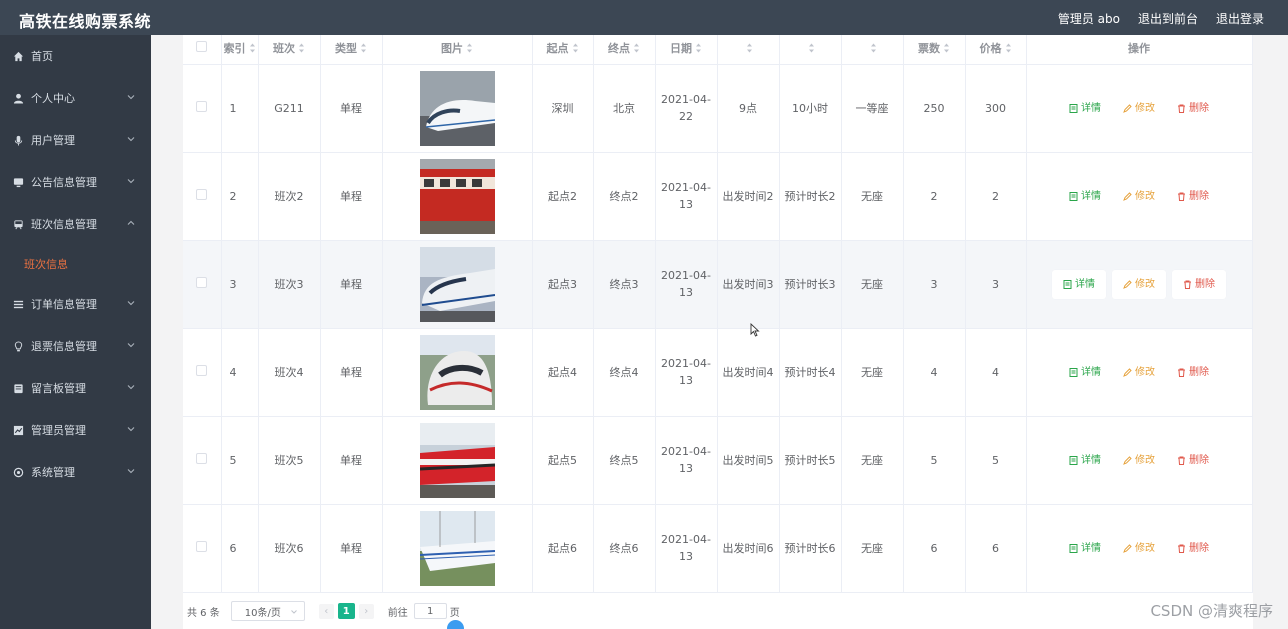  What do you see at coordinates (351, 50) in the screenshot?
I see `column-header: 类型` at bounding box center [351, 50].